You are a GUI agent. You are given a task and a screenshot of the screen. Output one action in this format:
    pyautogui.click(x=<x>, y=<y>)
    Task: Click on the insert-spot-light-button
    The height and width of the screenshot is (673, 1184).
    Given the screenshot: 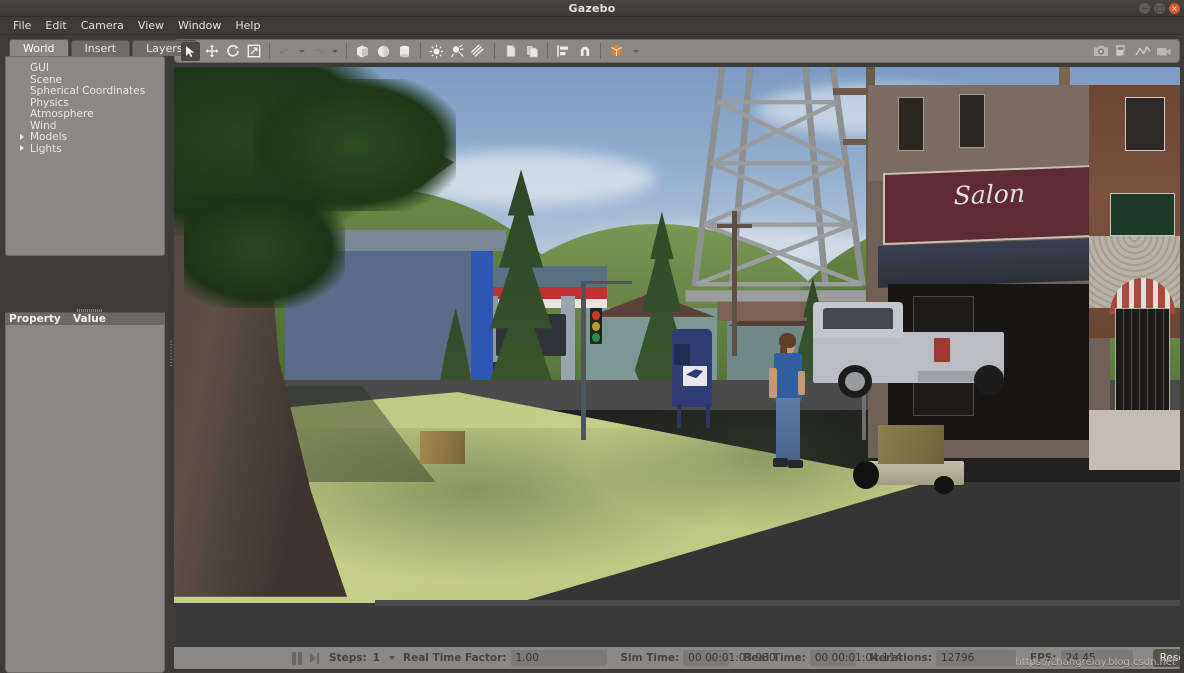 What is the action you would take?
    pyautogui.click(x=457, y=51)
    